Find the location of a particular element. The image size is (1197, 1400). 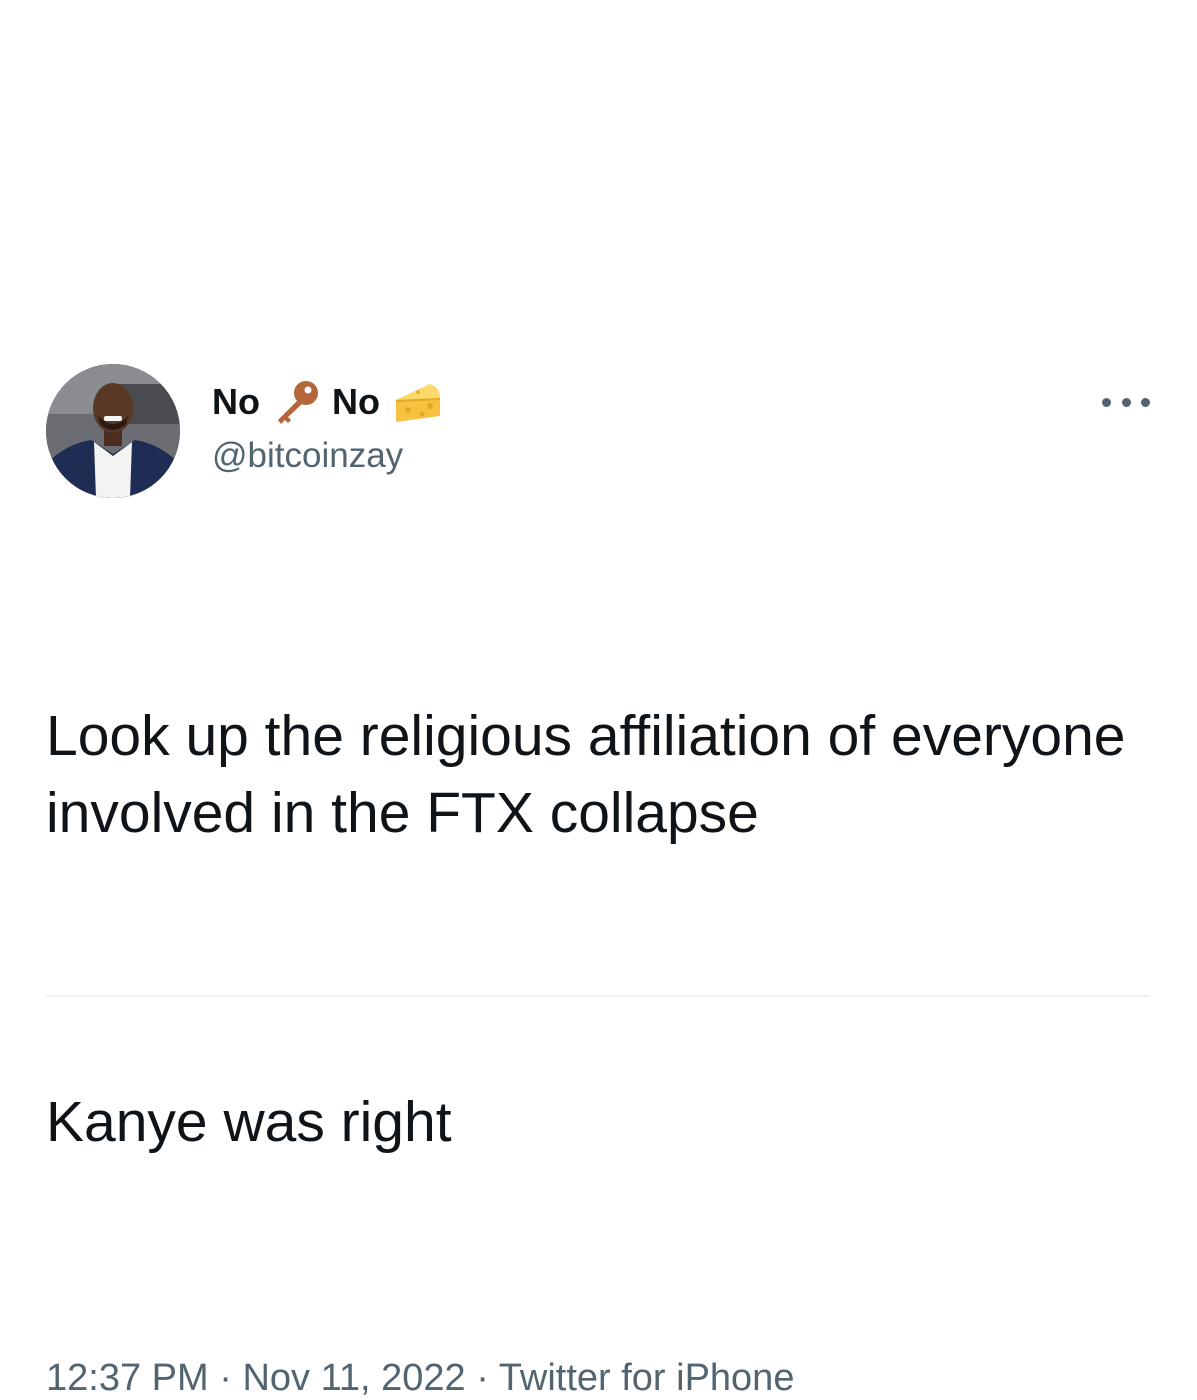

tweet-header: No No @bitcoinzay is located at coordinates (598, 431).